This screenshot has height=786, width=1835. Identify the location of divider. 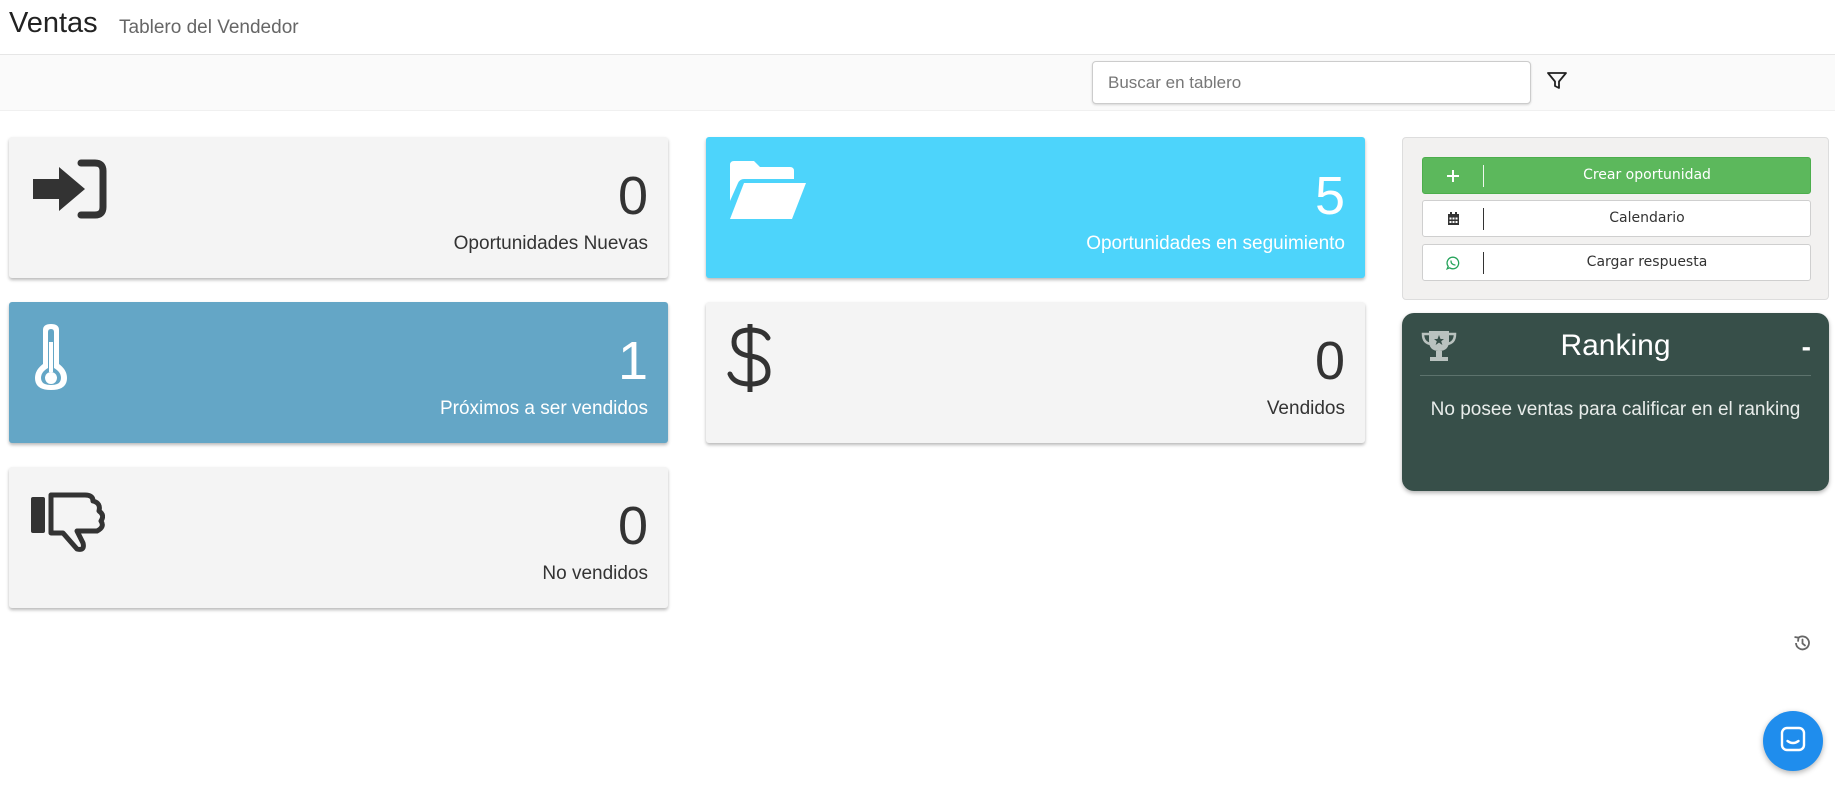
(1615, 375).